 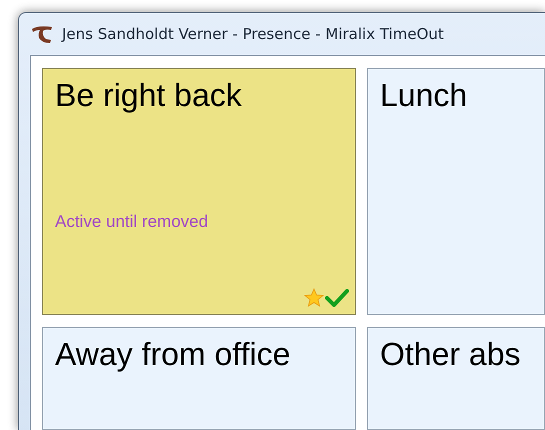 What do you see at coordinates (456, 378) in the screenshot?
I see `presence-tile: Other abs` at bounding box center [456, 378].